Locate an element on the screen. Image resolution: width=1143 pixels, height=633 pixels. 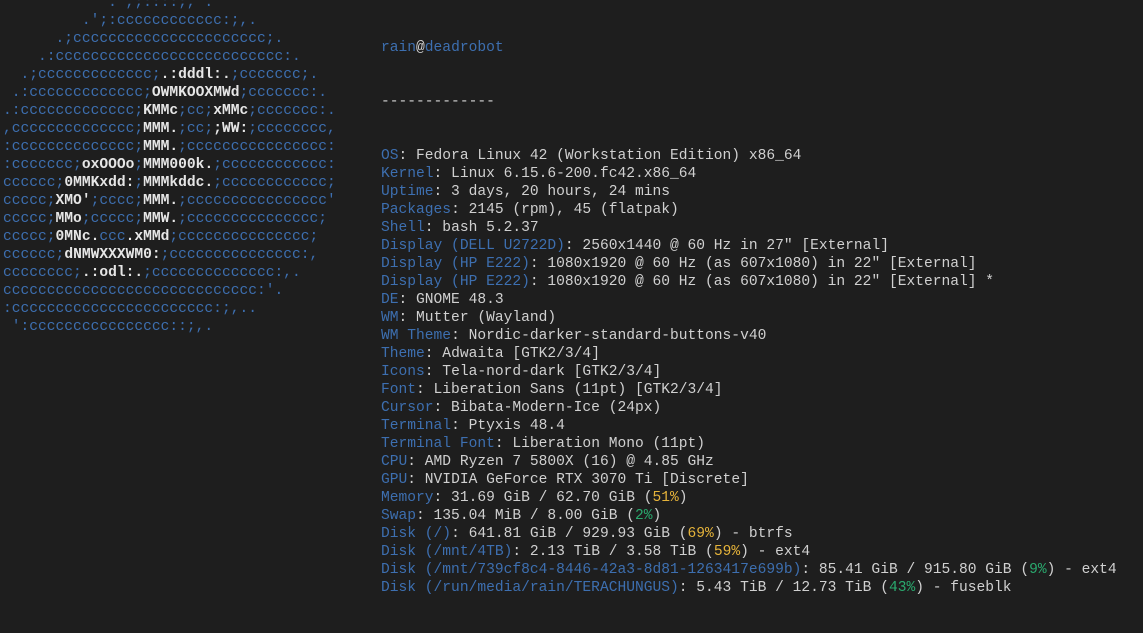
logo-segment: dNMWXXXWM0: is located at coordinates (112, 255).